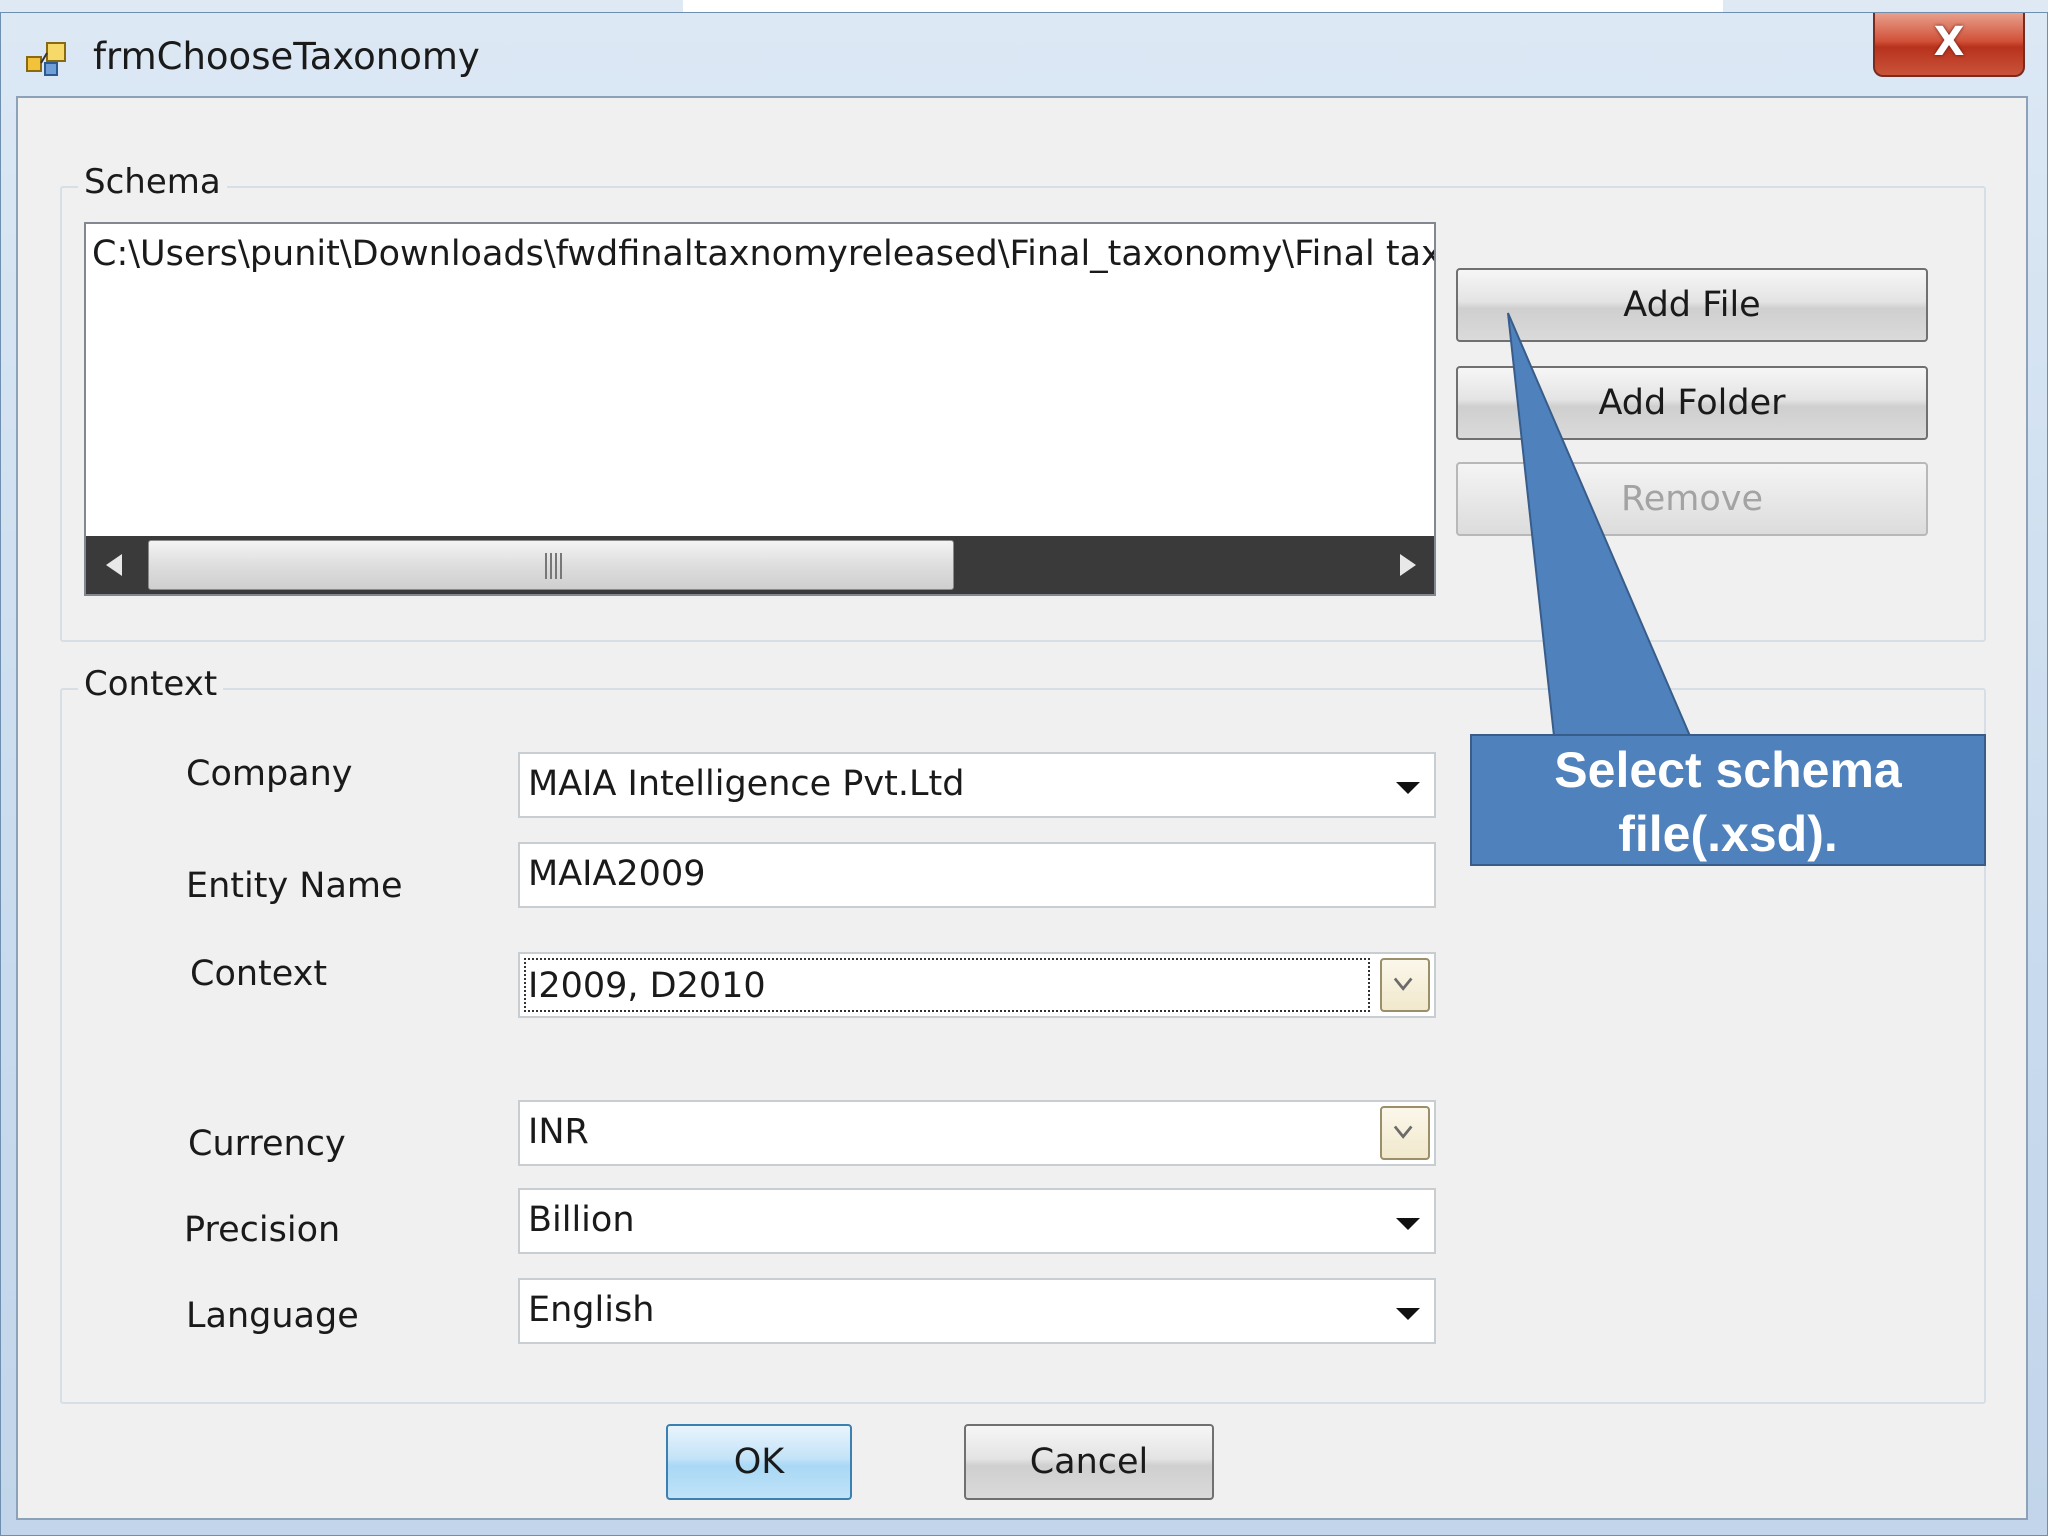 The width and height of the screenshot is (2048, 1536). Describe the element at coordinates (617, 874) in the screenshot. I see `entity-name-value: MAIA2009` at that location.